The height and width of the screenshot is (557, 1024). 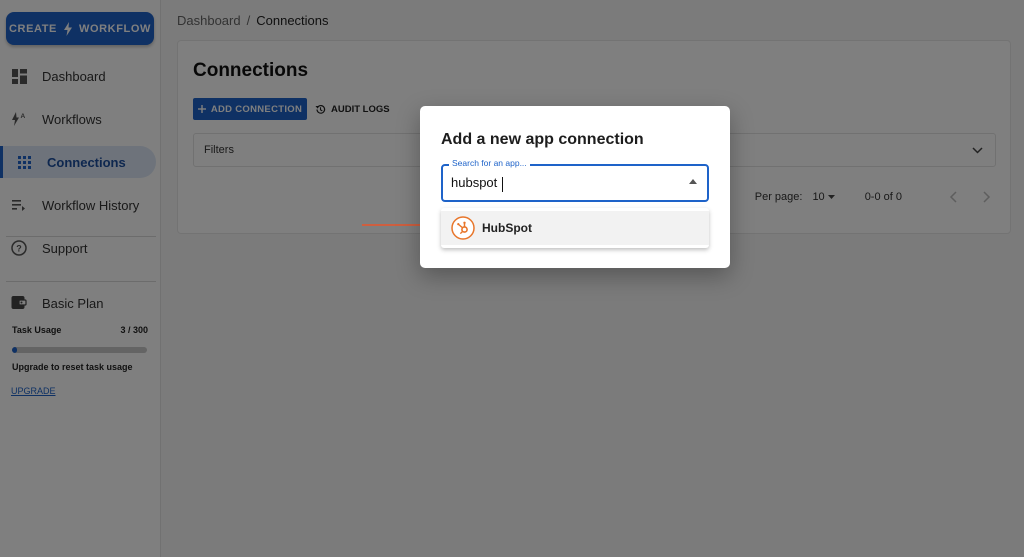 I want to click on text-caret, so click(x=502, y=184).